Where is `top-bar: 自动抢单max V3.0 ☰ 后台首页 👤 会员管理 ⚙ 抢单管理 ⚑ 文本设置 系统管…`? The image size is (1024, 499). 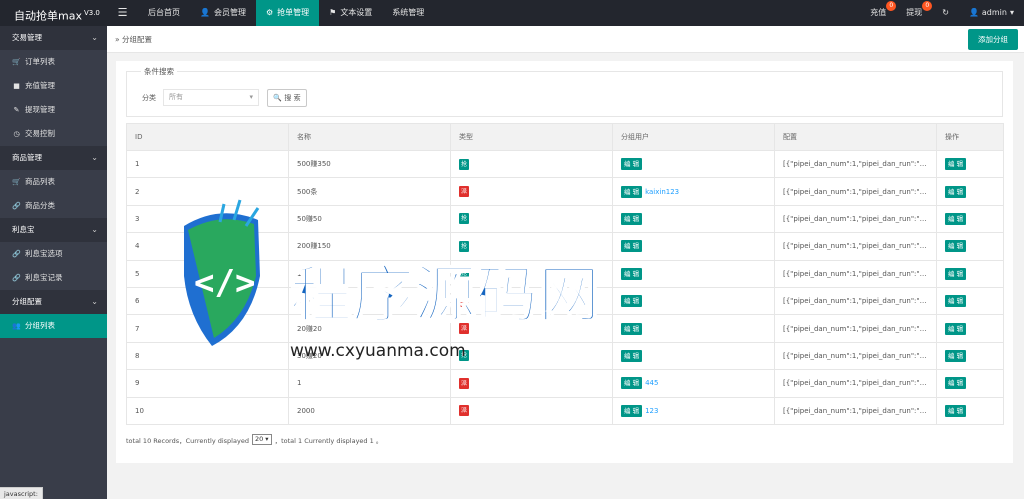 top-bar: 自动抢单max V3.0 ☰ 后台首页 👤 会员管理 ⚙ 抢单管理 ⚑ 文本设置 系统管… is located at coordinates (512, 13).